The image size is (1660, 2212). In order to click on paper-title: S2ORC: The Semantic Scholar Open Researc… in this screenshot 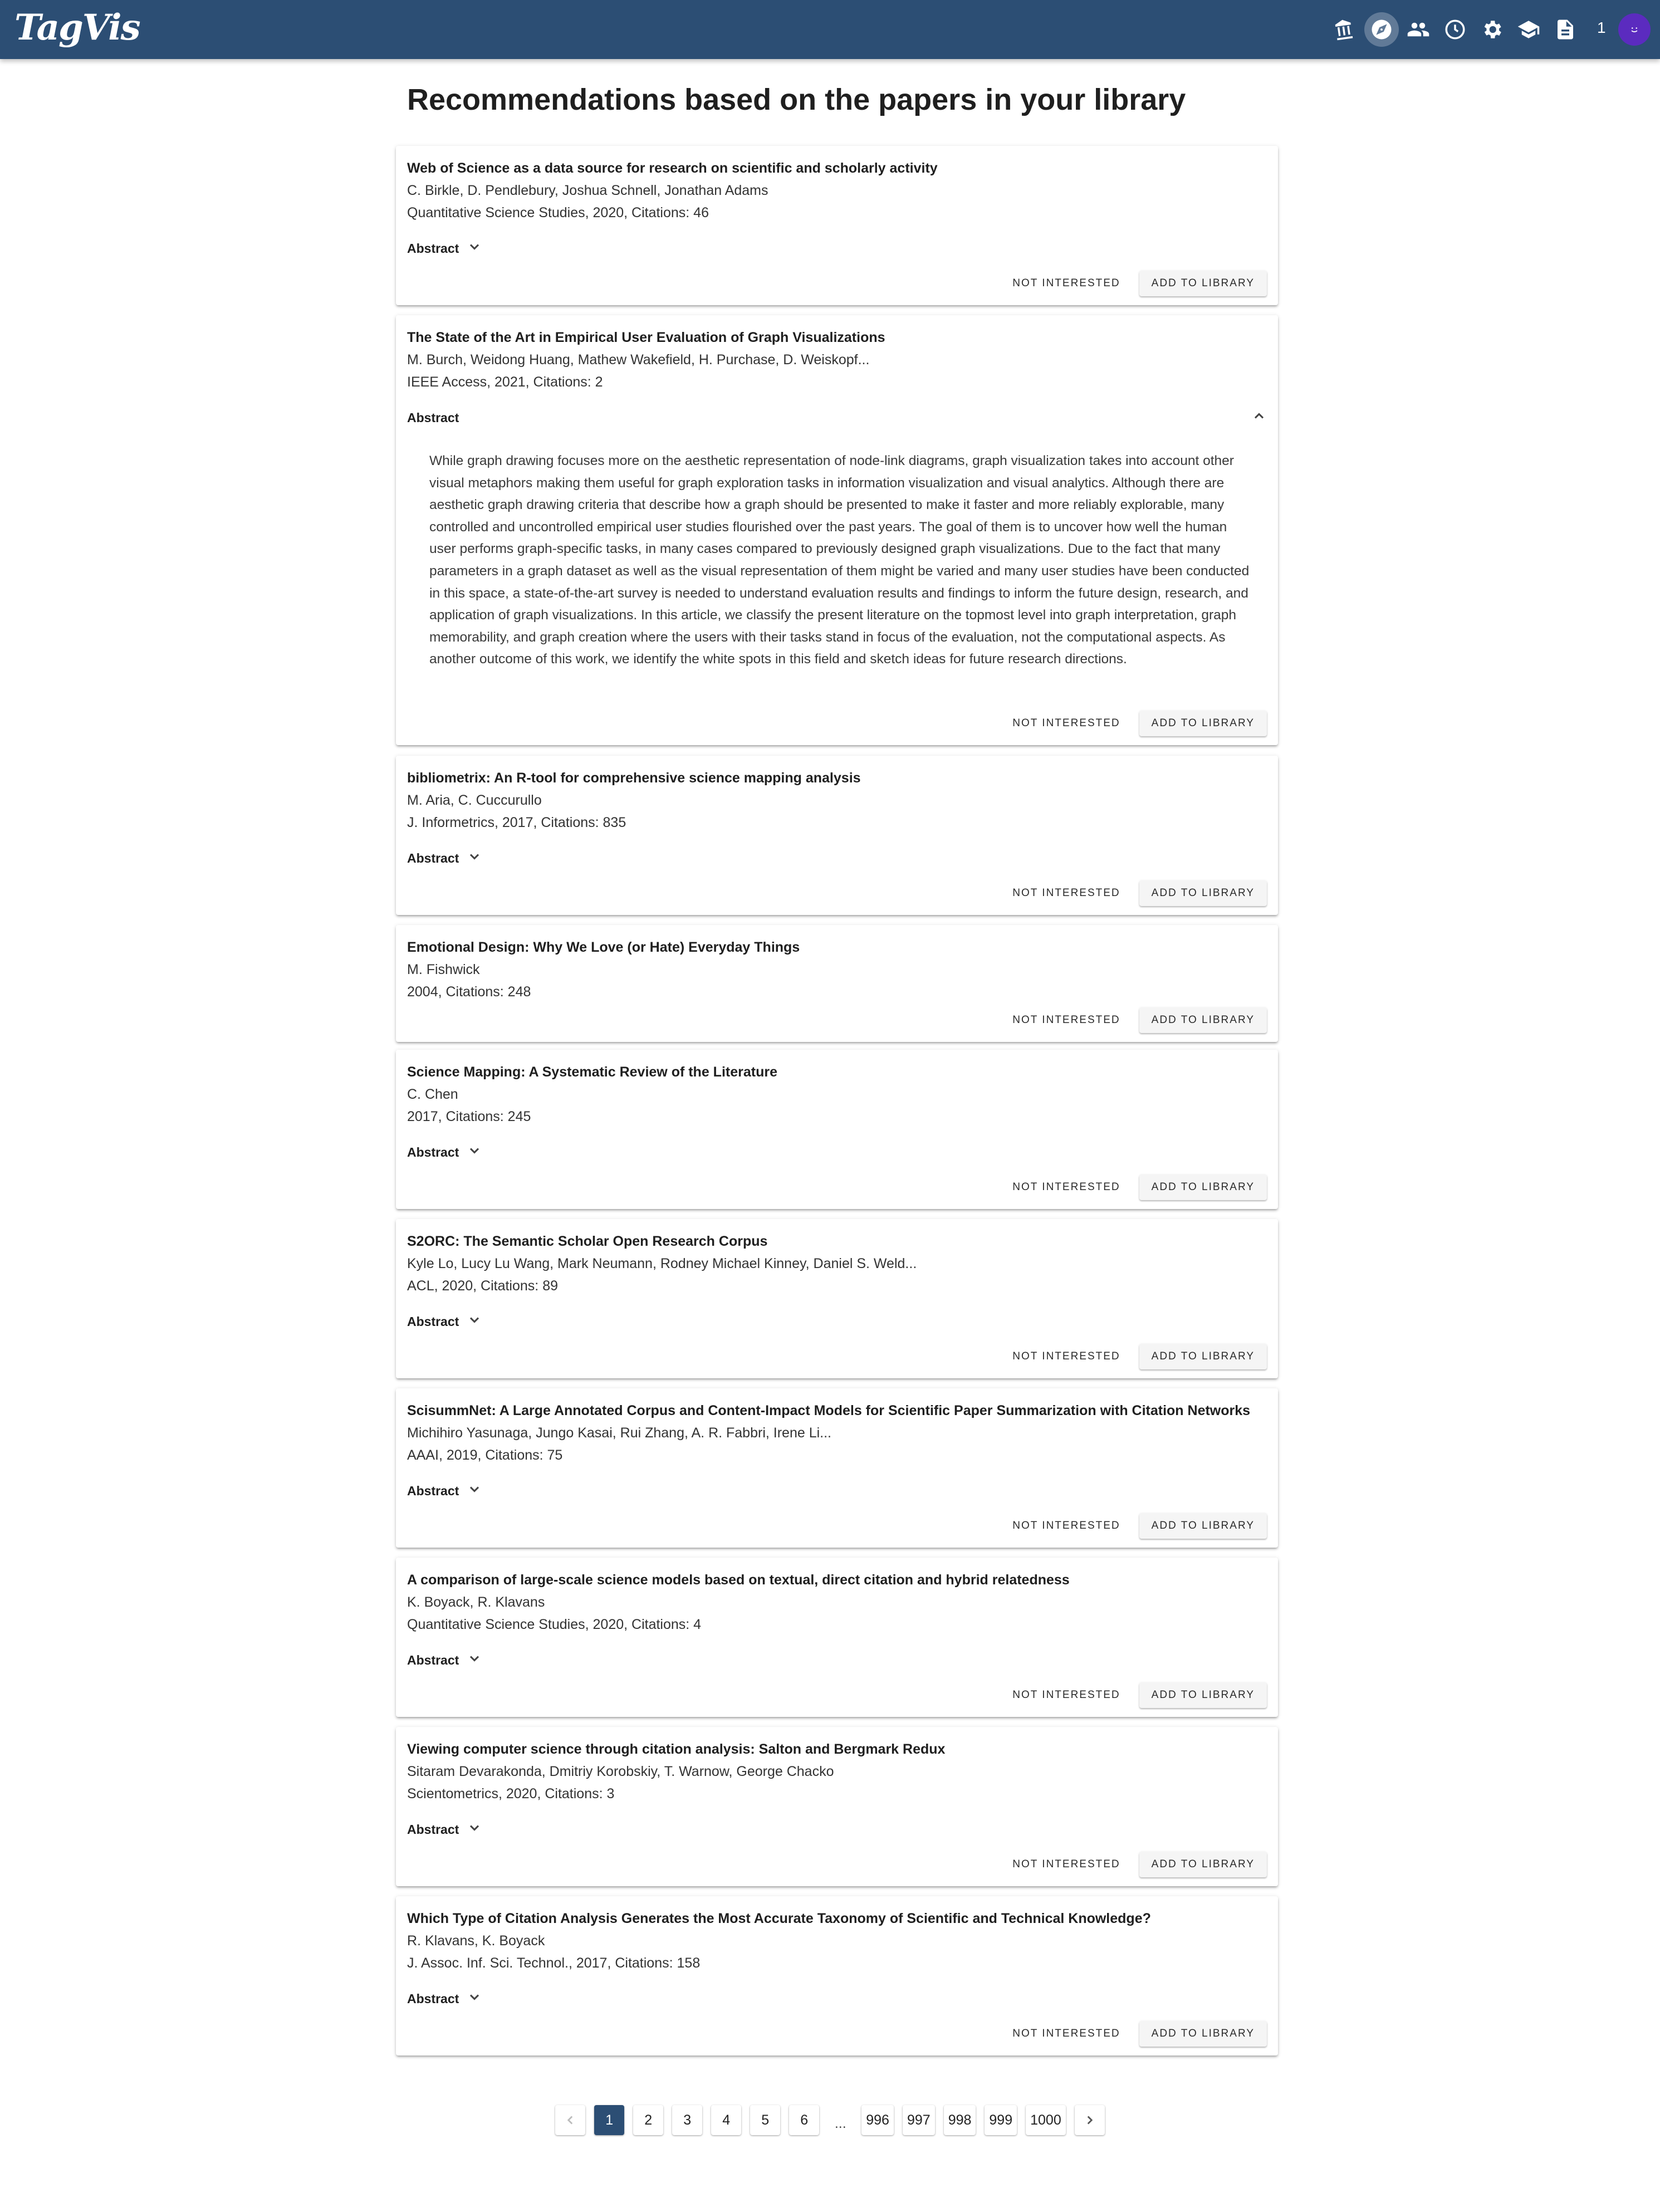, I will do `click(587, 1242)`.